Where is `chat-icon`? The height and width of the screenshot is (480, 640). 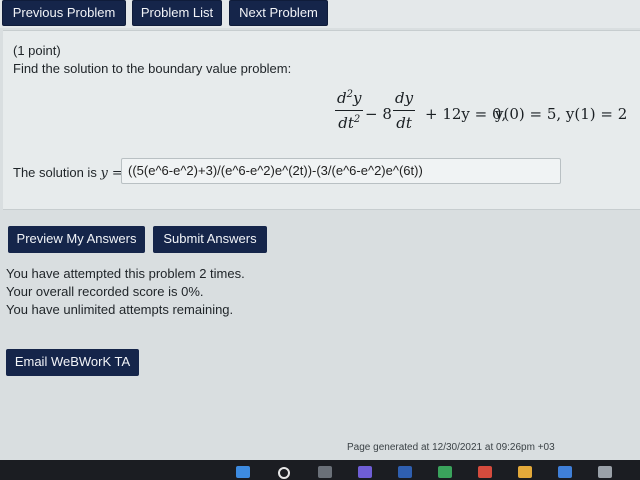
chat-icon is located at coordinates (365, 472).